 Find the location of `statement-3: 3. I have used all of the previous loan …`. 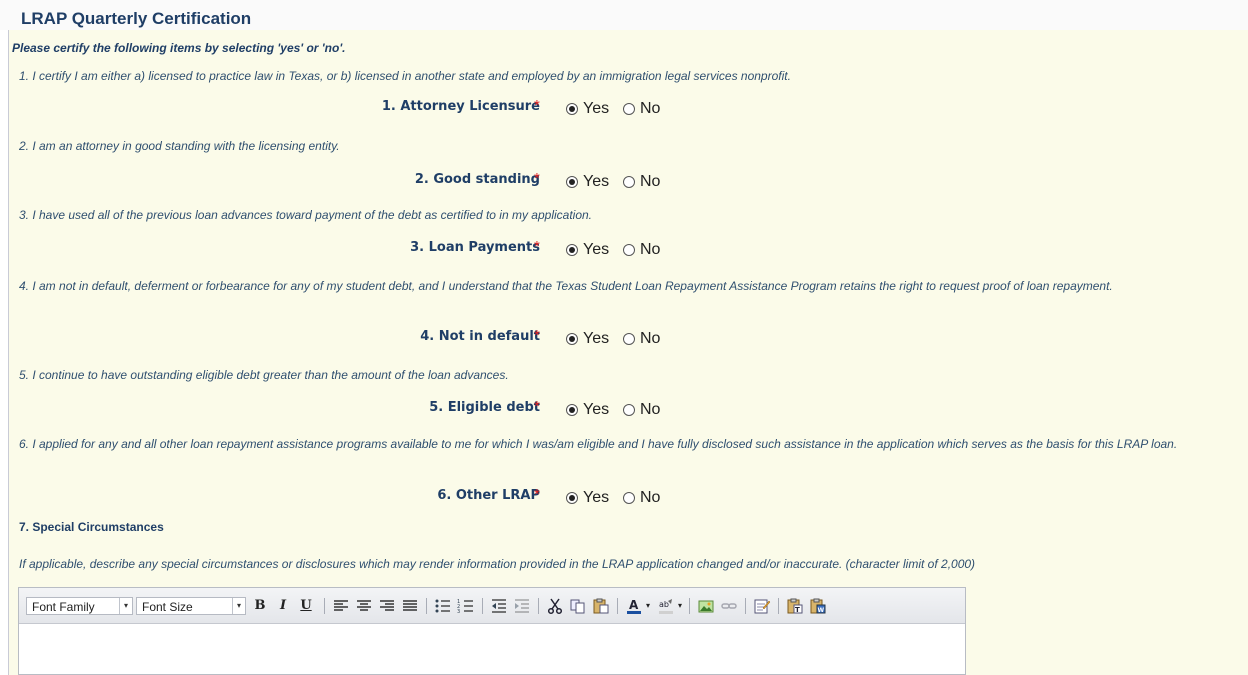

statement-3: 3. I have used all of the previous loan … is located at coordinates (306, 215).